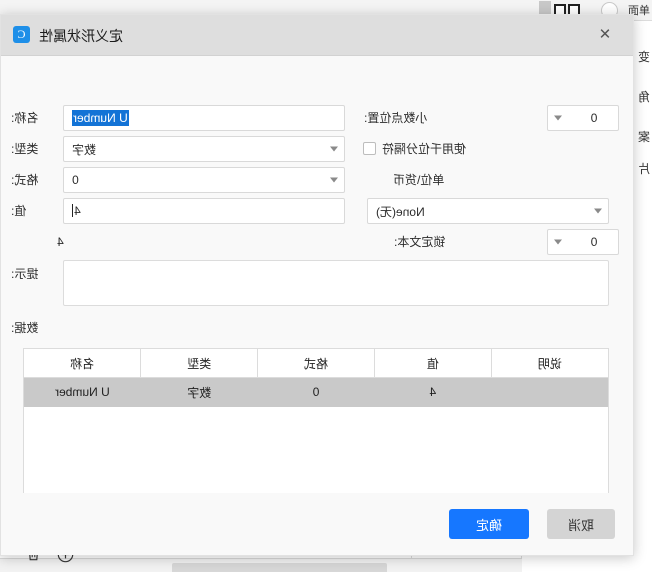  What do you see at coordinates (643, 97) in the screenshot?
I see `background-side-label-2: 角` at bounding box center [643, 97].